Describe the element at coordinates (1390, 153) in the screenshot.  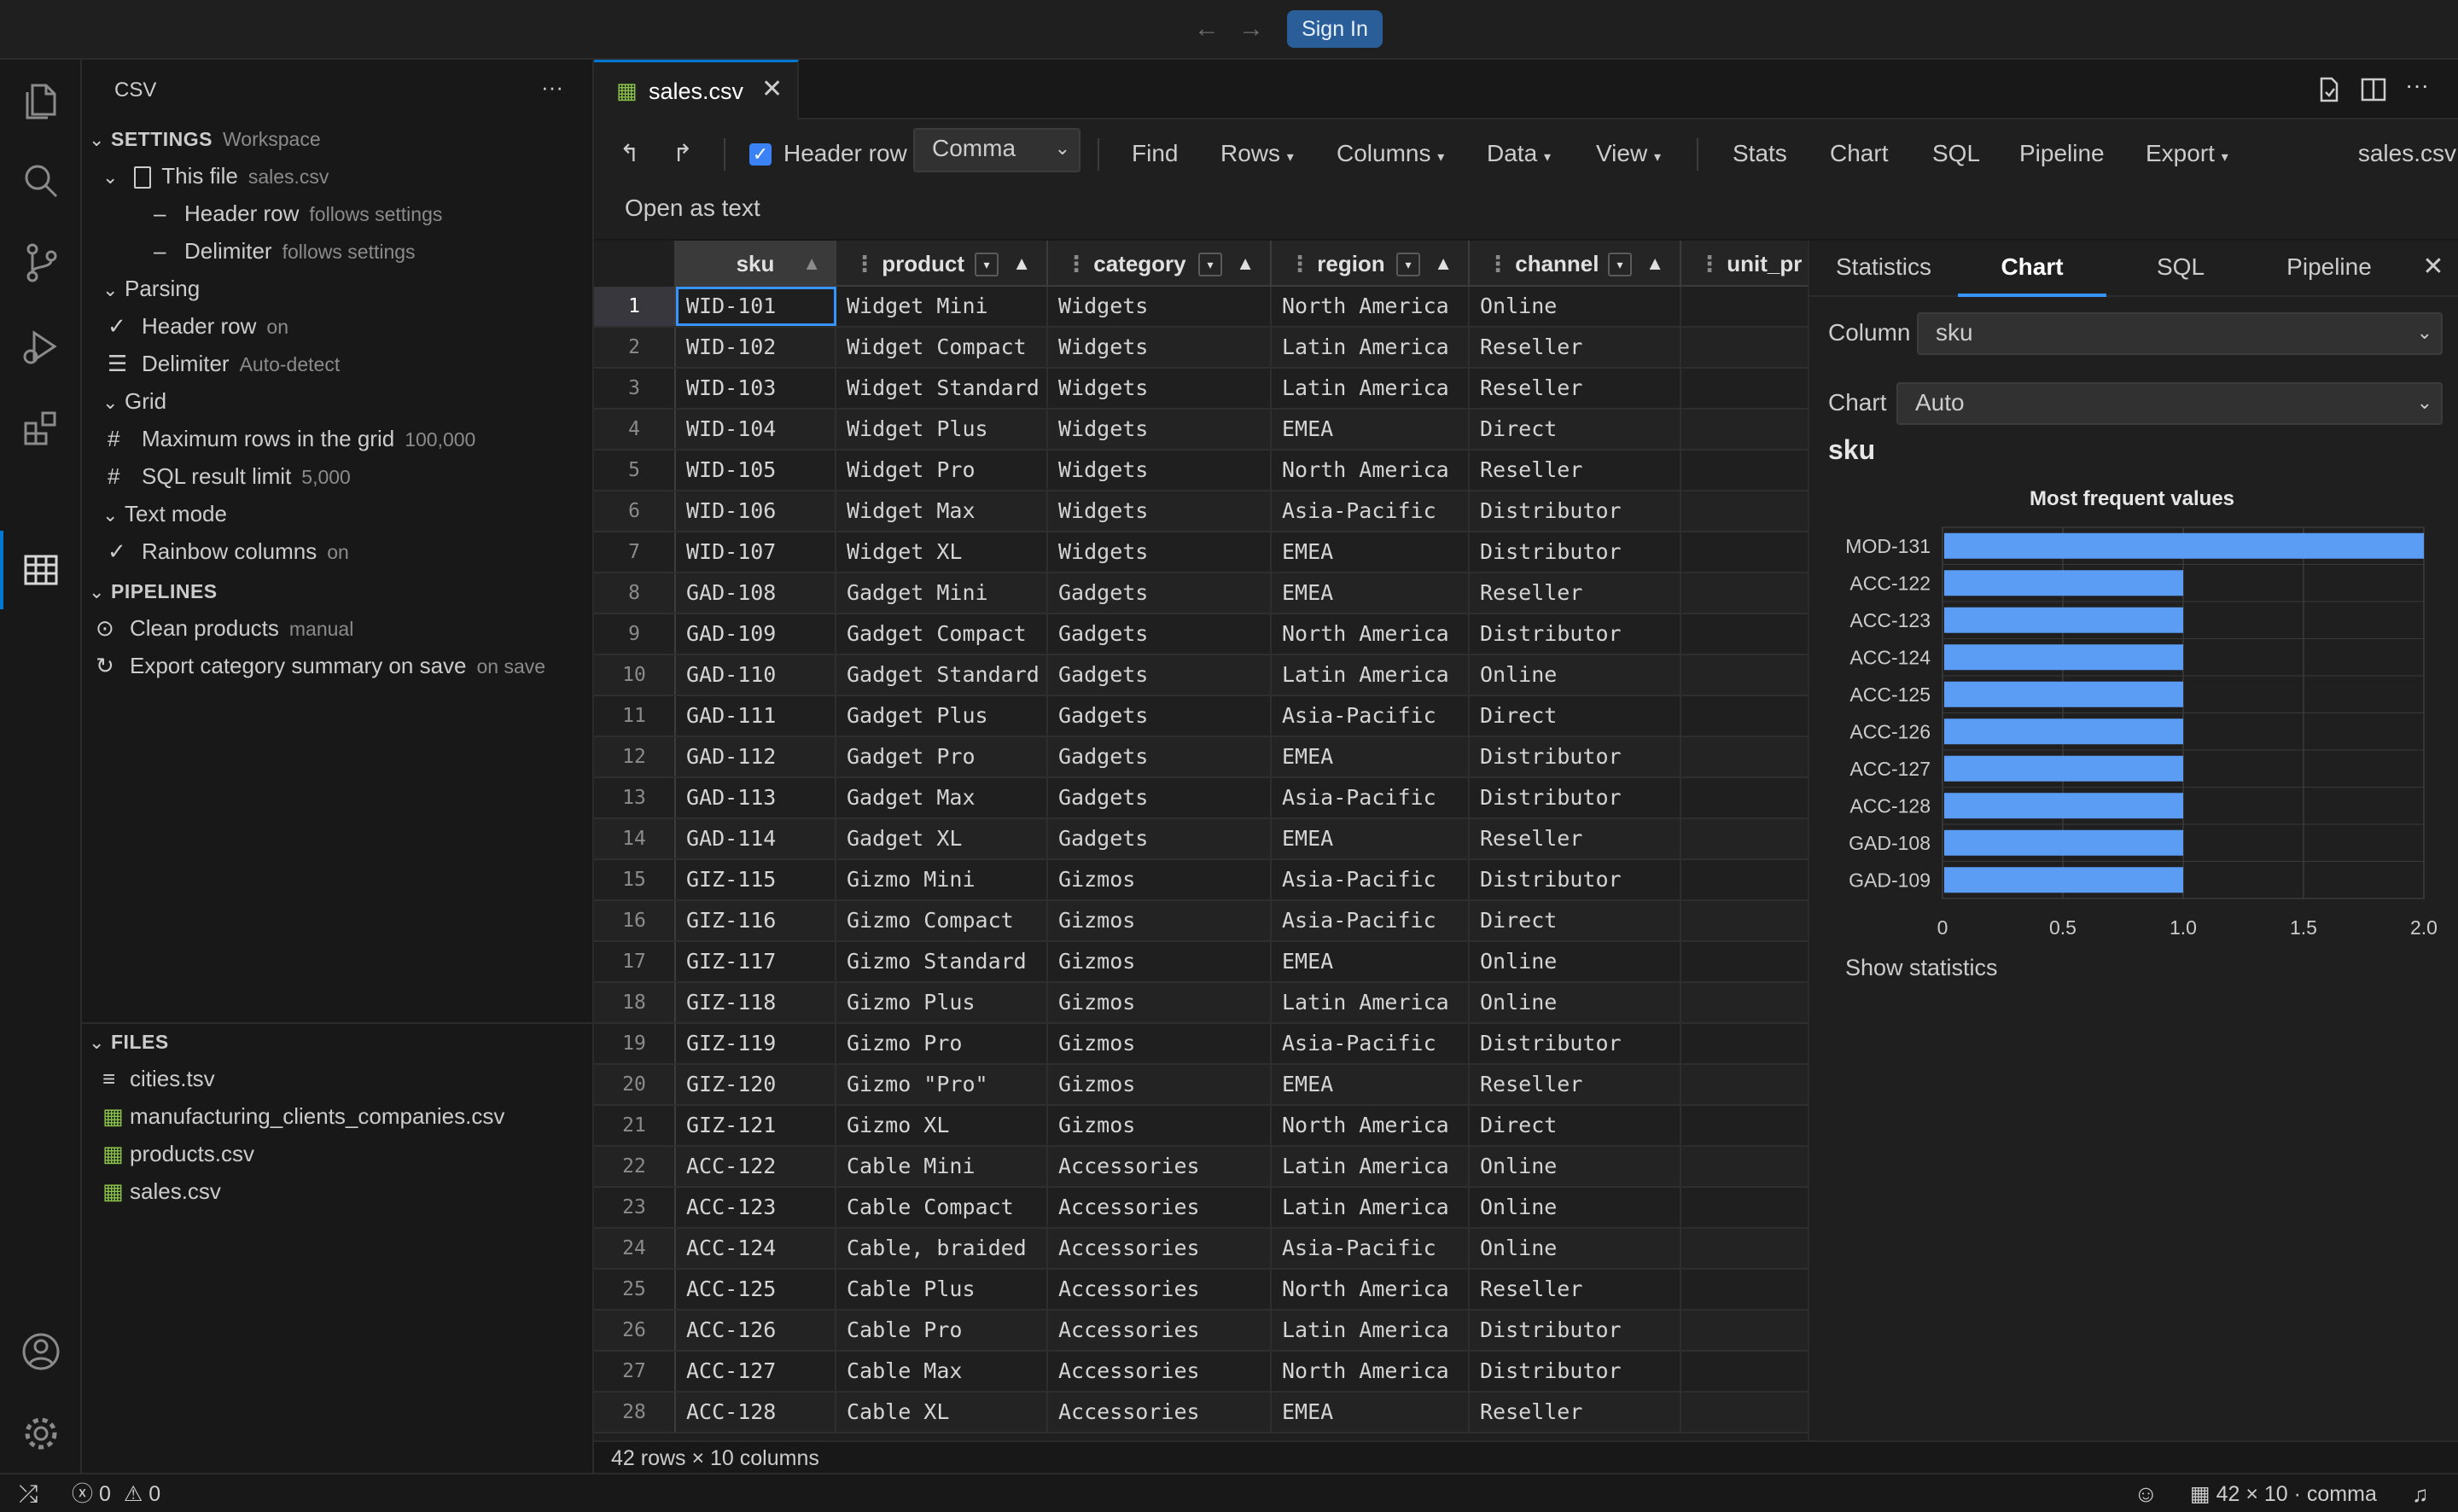
I see `columns-menu: Columns ▾` at that location.